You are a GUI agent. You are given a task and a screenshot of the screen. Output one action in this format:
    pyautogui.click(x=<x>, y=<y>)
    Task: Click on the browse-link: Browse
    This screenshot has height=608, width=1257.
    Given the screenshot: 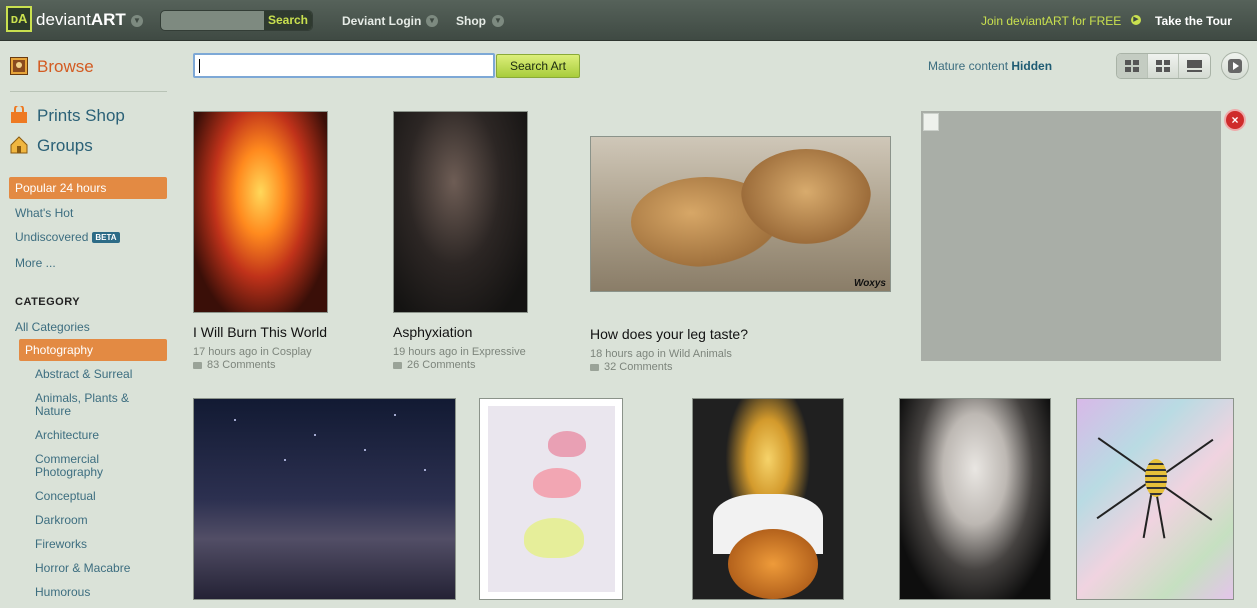 What is the action you would take?
    pyautogui.click(x=65, y=67)
    